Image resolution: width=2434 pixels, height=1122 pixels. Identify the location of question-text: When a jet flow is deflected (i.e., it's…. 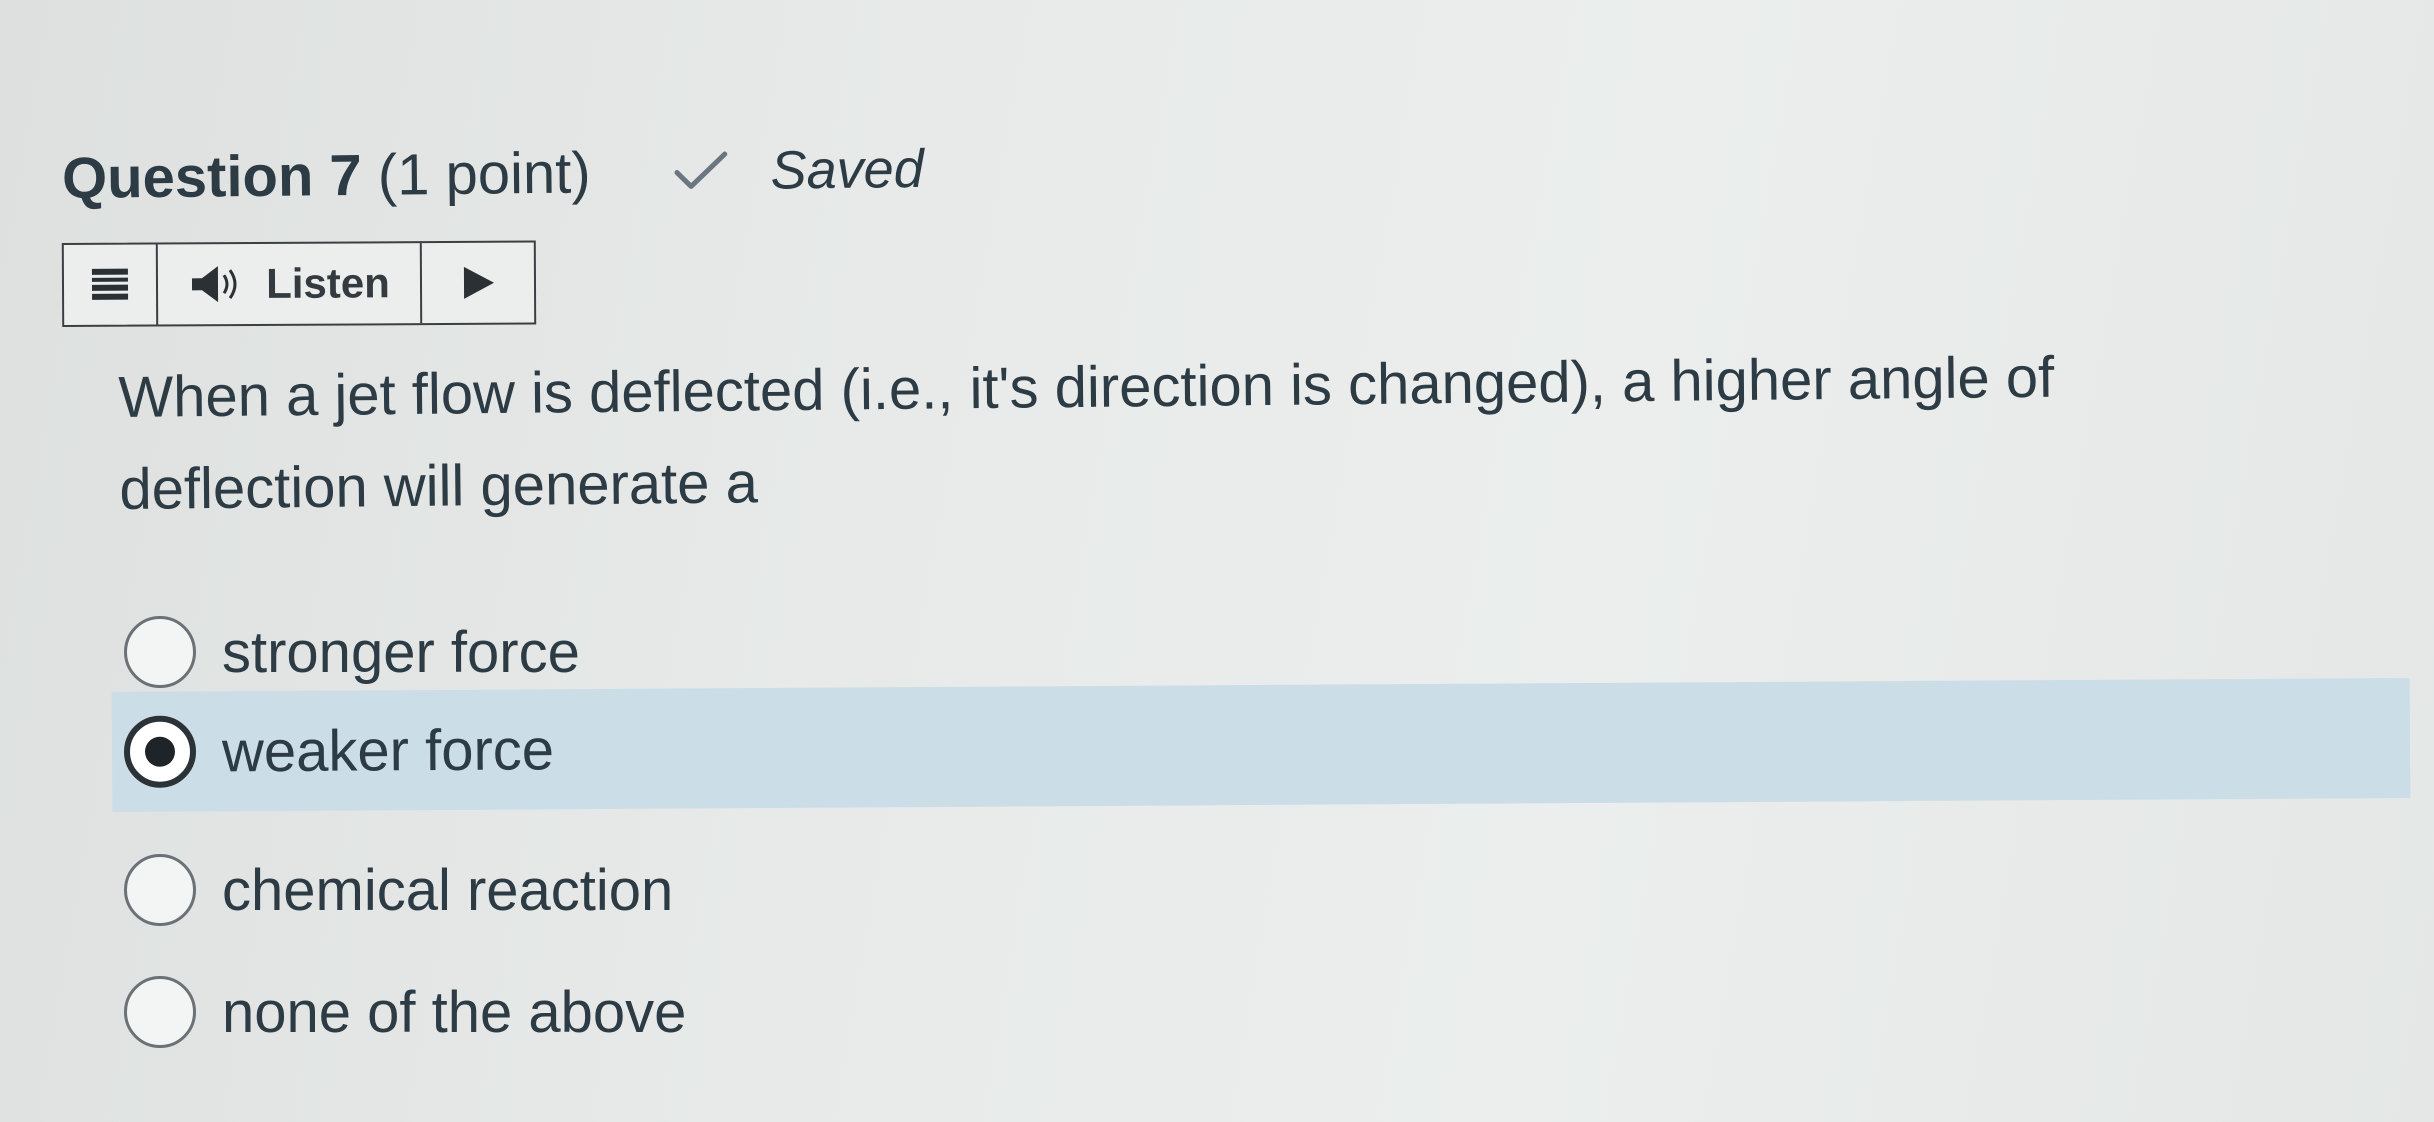
(1086, 433).